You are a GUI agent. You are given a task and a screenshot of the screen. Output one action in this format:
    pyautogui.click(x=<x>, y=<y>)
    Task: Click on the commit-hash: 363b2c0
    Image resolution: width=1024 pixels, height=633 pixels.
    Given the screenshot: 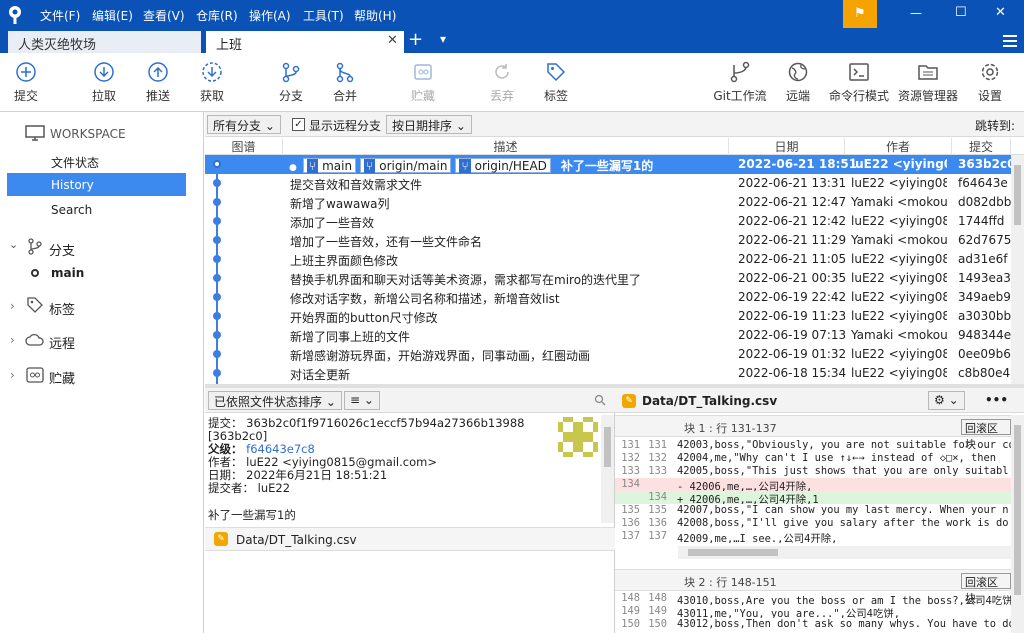 What is the action you would take?
    pyautogui.click(x=984, y=164)
    